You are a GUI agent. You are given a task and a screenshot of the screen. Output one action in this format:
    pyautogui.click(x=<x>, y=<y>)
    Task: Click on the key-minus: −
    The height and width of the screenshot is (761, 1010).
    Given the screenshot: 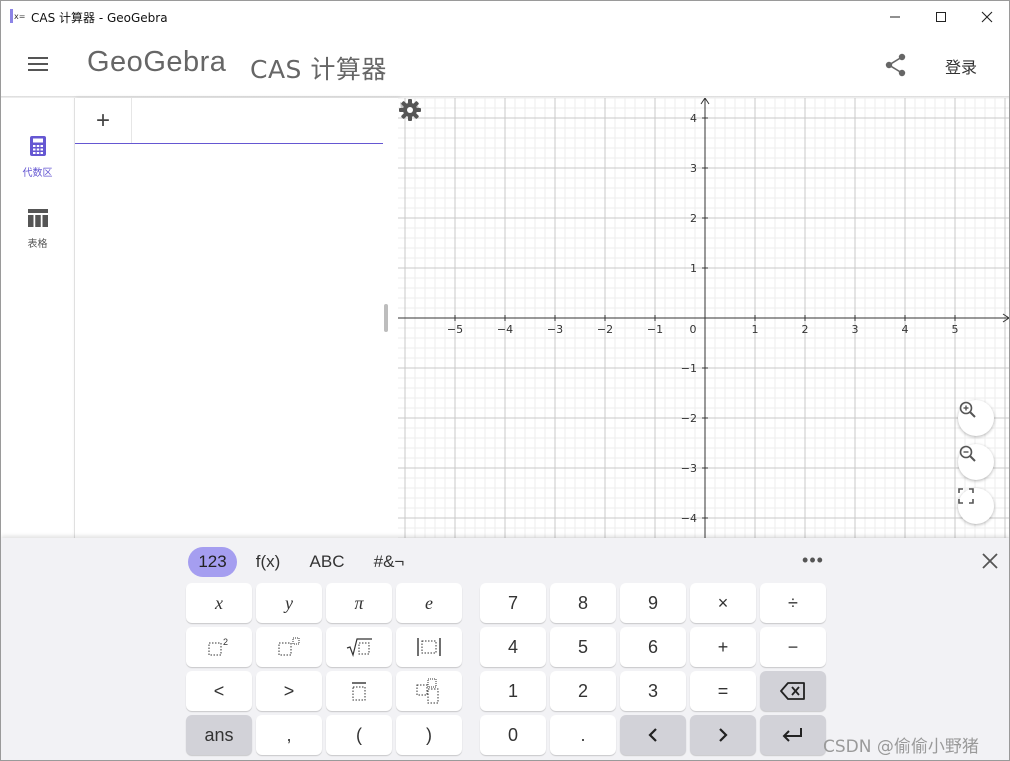 What is the action you would take?
    pyautogui.click(x=793, y=647)
    